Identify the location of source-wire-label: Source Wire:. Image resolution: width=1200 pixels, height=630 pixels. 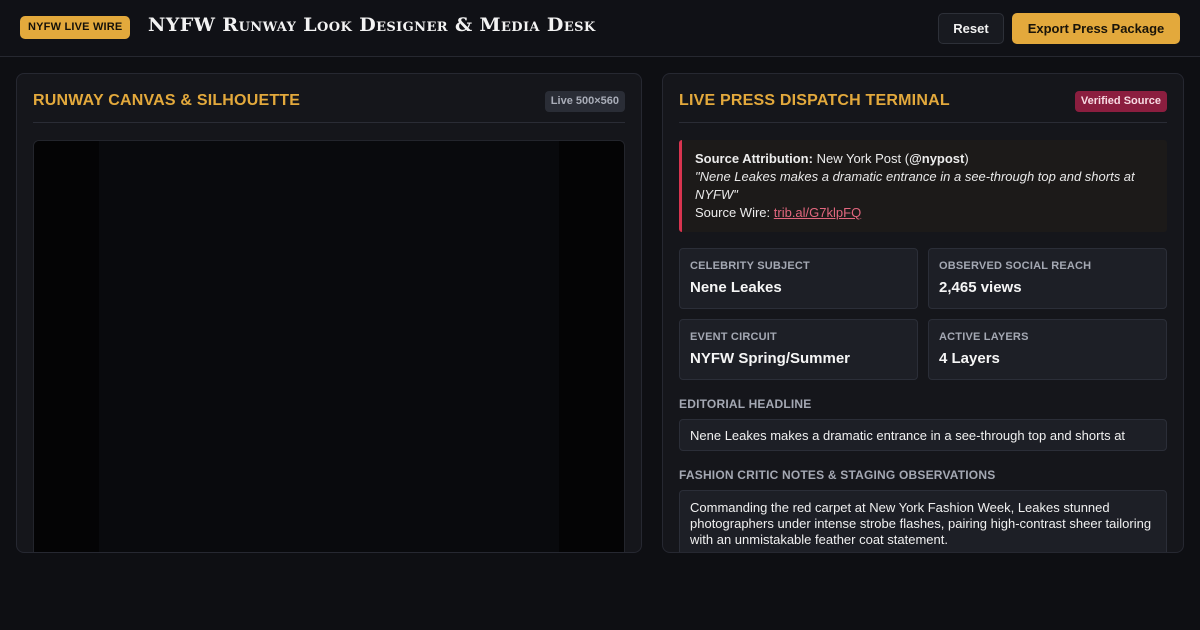
(733, 212).